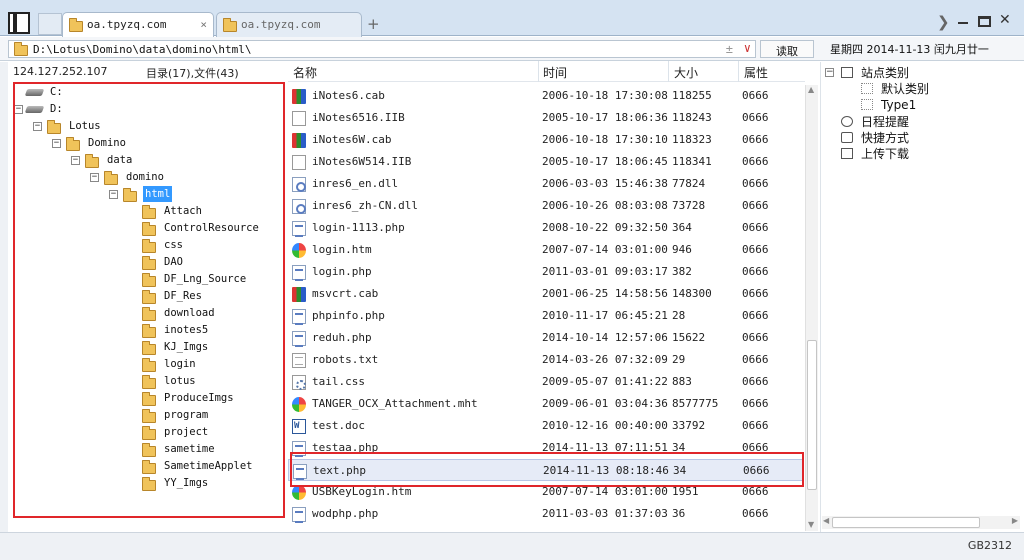 This screenshot has width=1024, height=560. Describe the element at coordinates (338, 381) in the screenshot. I see `file-name: tail.css` at that location.